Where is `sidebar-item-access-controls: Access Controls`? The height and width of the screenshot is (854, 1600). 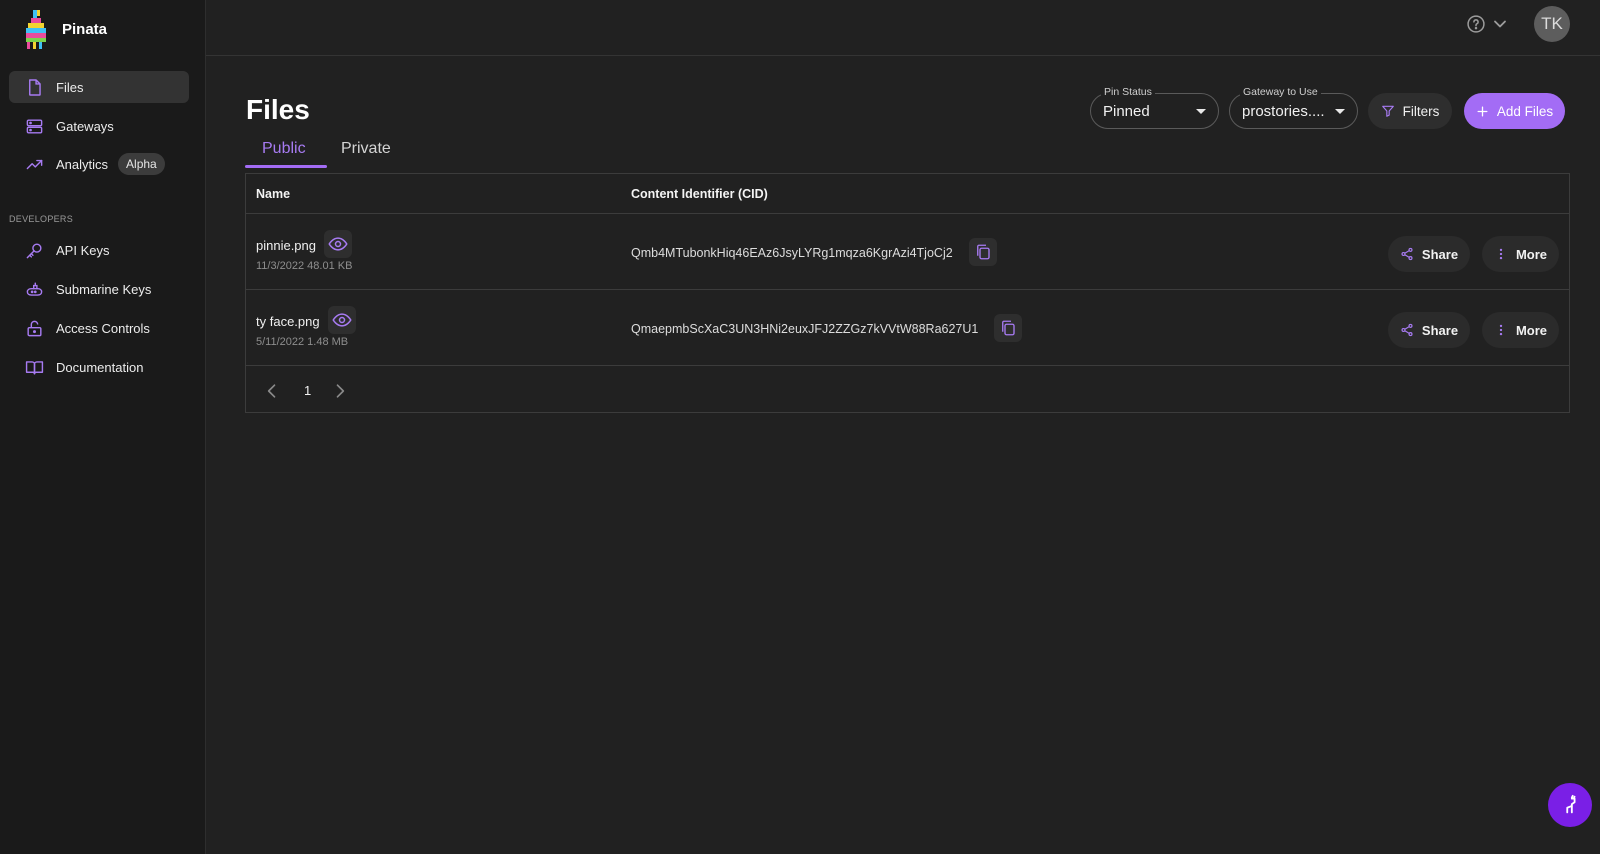
sidebar-item-access-controls: Access Controls is located at coordinates (99, 328).